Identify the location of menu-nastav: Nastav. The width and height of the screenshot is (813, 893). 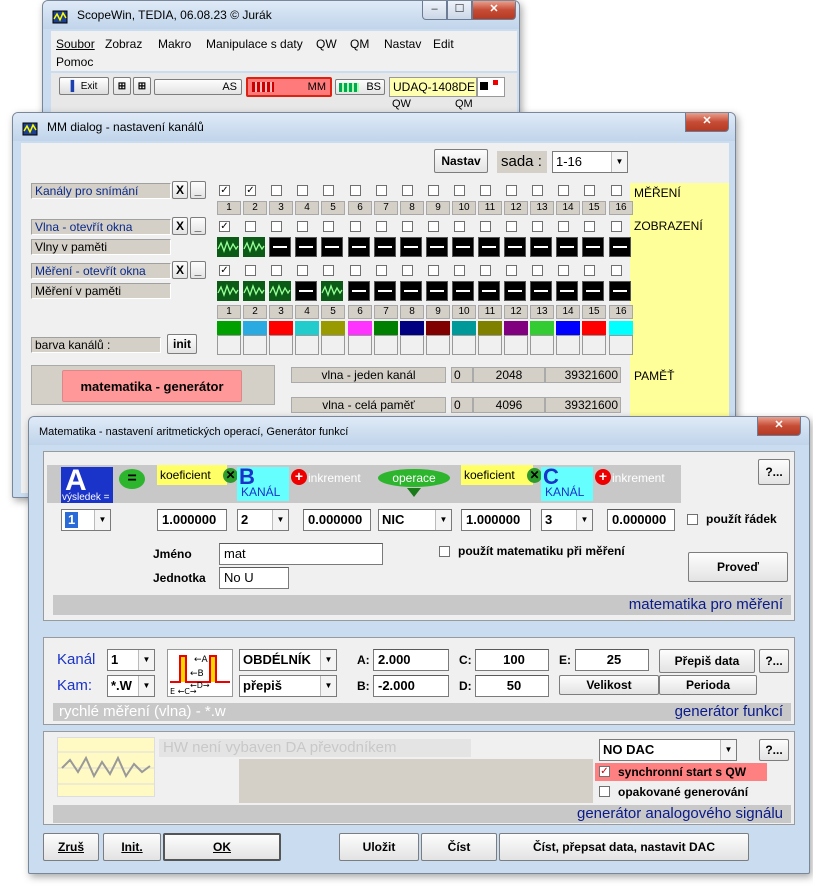
(402, 44).